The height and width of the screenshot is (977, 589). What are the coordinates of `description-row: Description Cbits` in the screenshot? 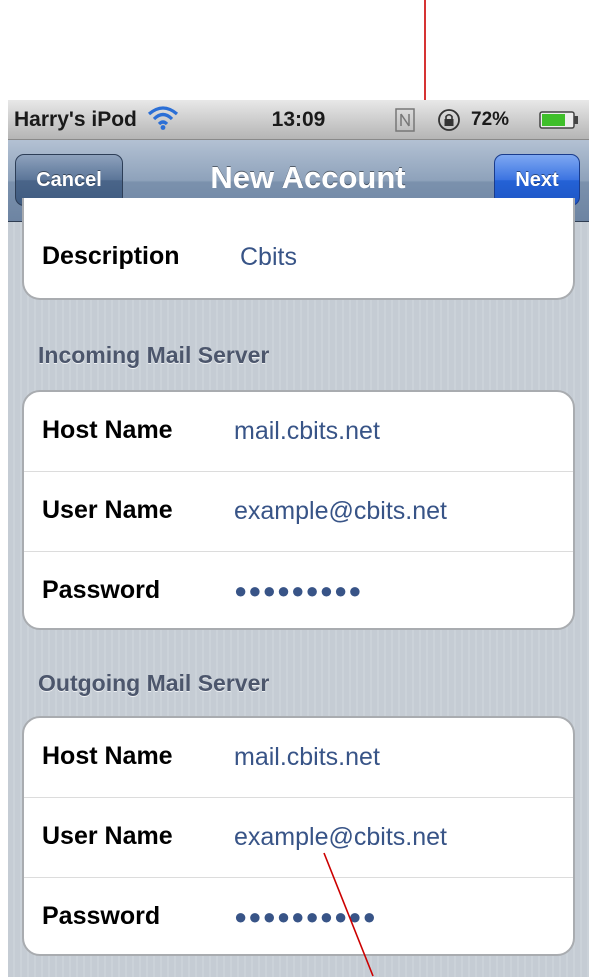 It's located at (298, 248).